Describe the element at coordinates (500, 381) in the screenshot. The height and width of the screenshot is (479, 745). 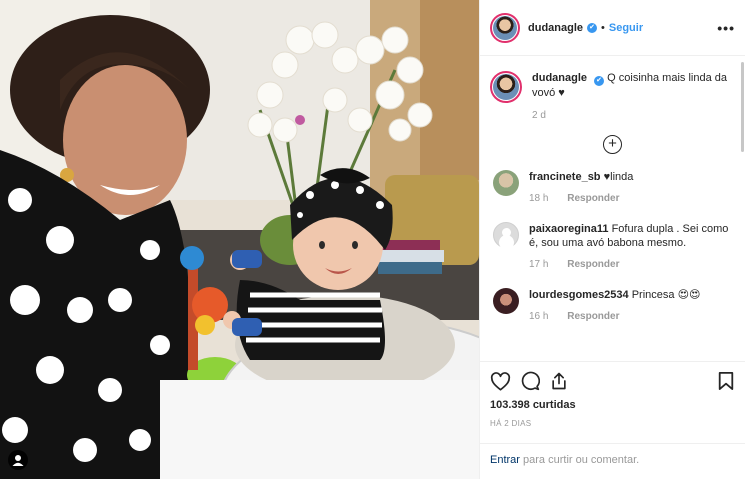
I see `heart-icon` at that location.